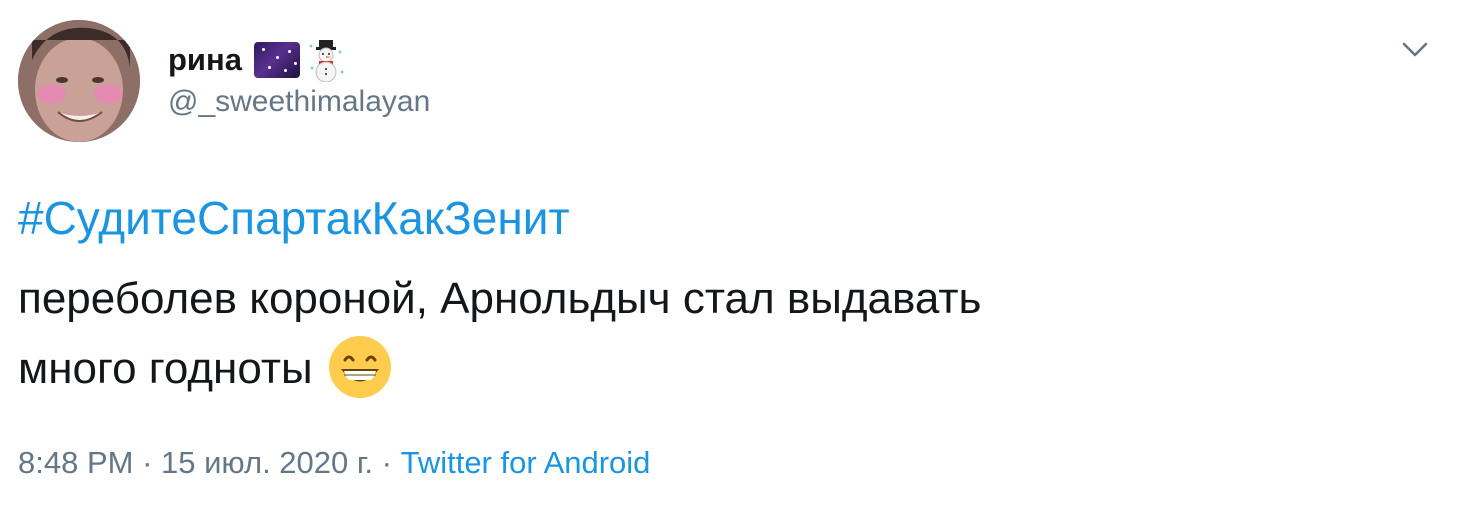 The width and height of the screenshot is (1460, 518). I want to click on tweet-text-line-2-wrap: много годноты, so click(728, 369).